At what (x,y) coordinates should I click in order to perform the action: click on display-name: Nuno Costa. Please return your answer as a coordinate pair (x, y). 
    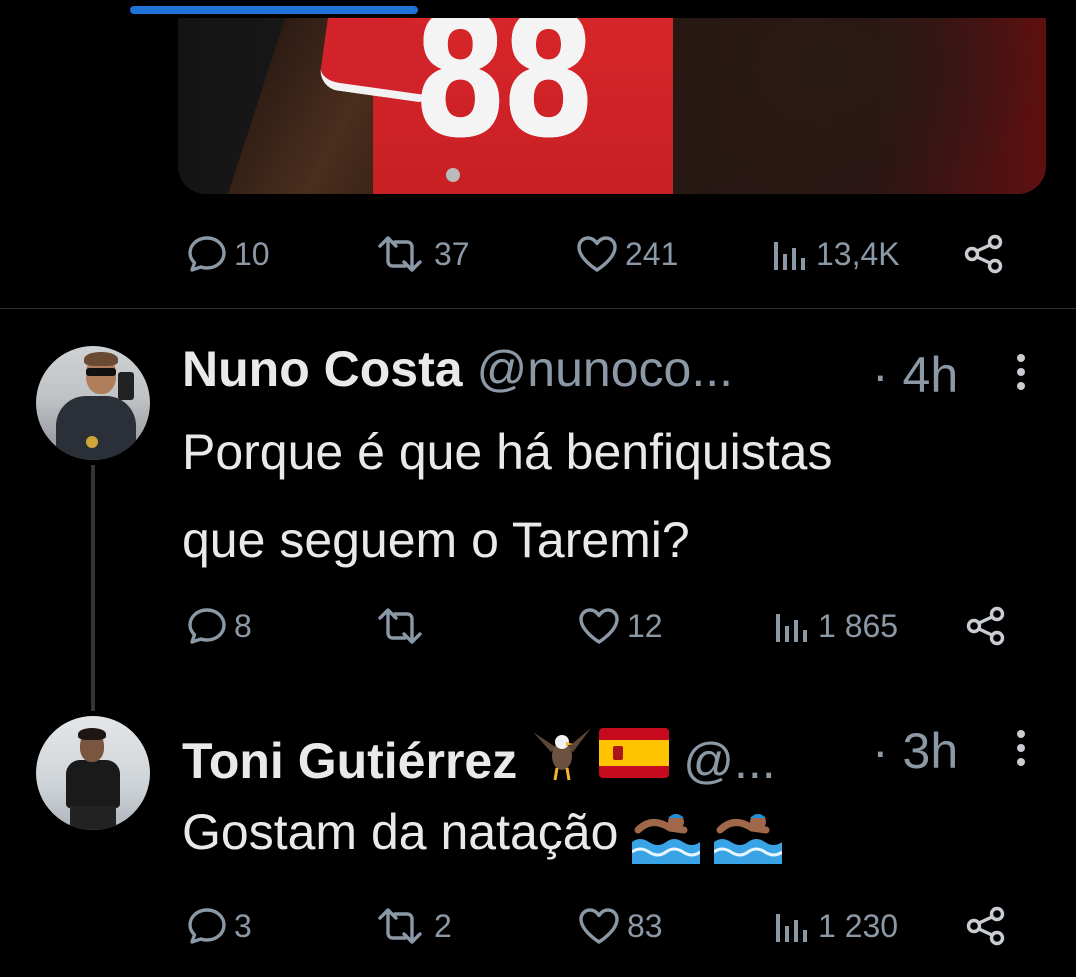
    Looking at the image, I should click on (322, 369).